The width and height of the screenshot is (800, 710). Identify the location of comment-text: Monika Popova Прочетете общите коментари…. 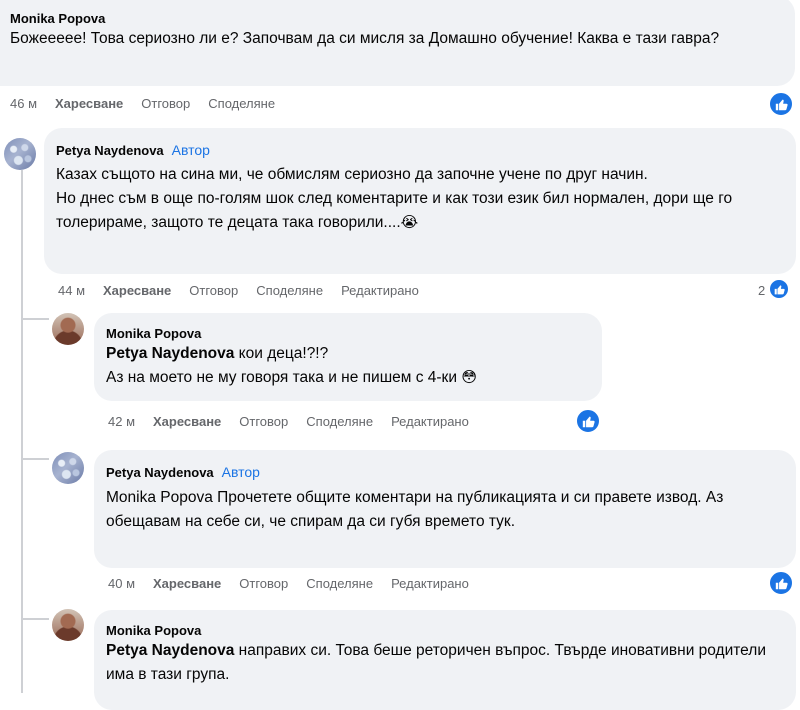
(415, 509).